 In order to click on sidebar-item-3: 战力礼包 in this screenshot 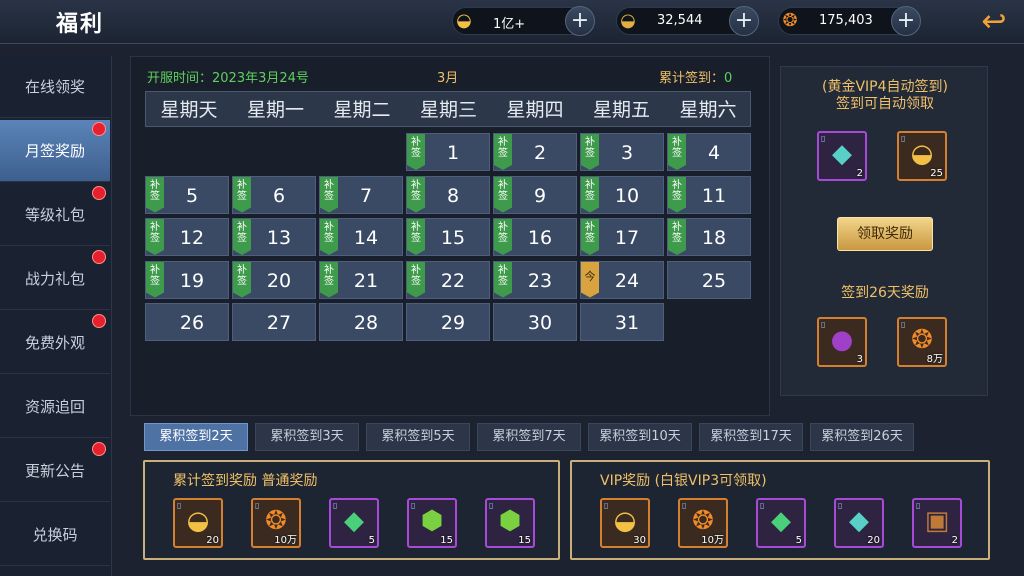, I will do `click(55, 279)`.